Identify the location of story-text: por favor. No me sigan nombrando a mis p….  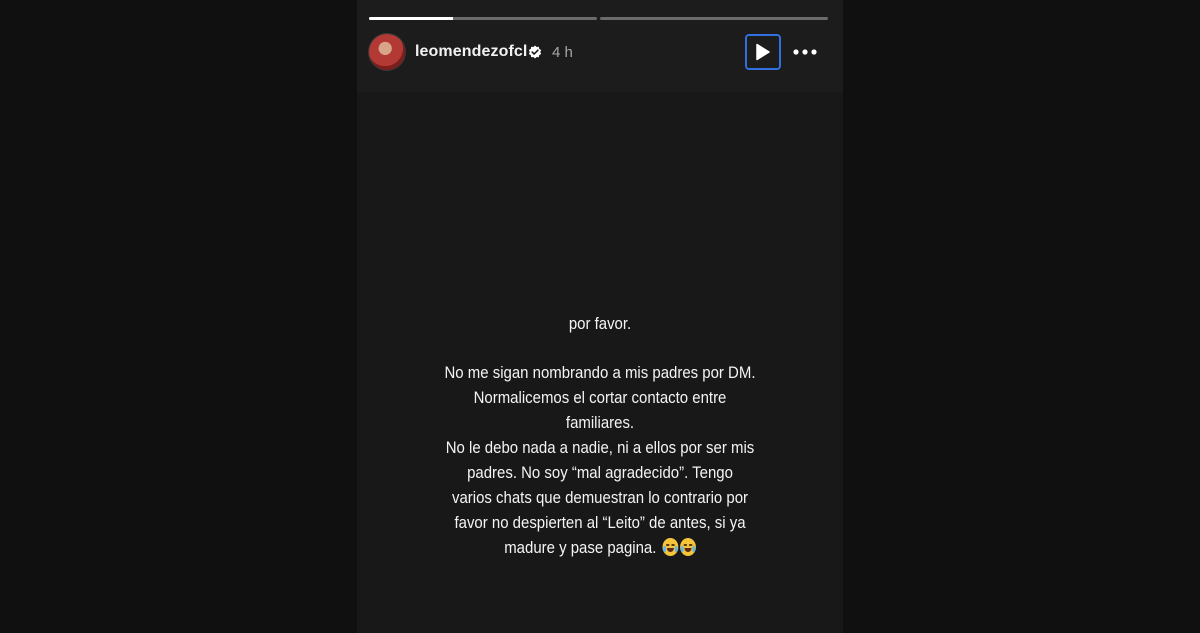
(600, 435).